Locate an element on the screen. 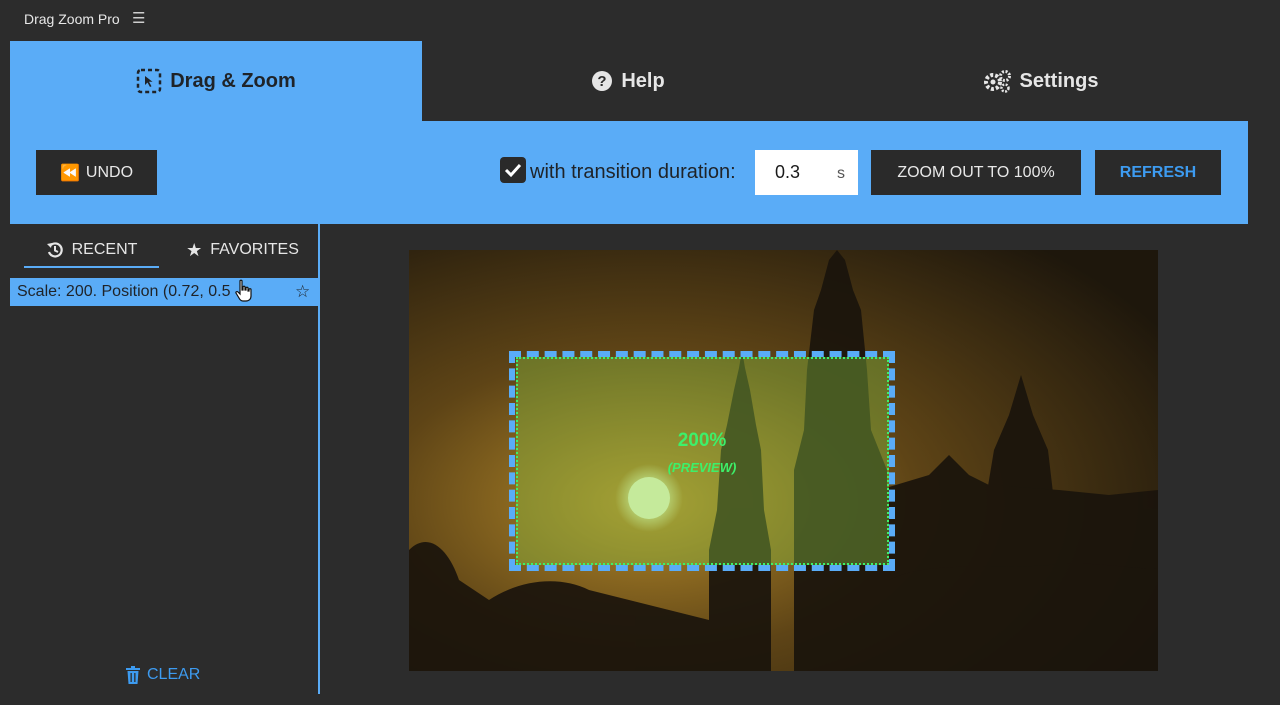  tab-settings: Settings is located at coordinates (1040, 81).